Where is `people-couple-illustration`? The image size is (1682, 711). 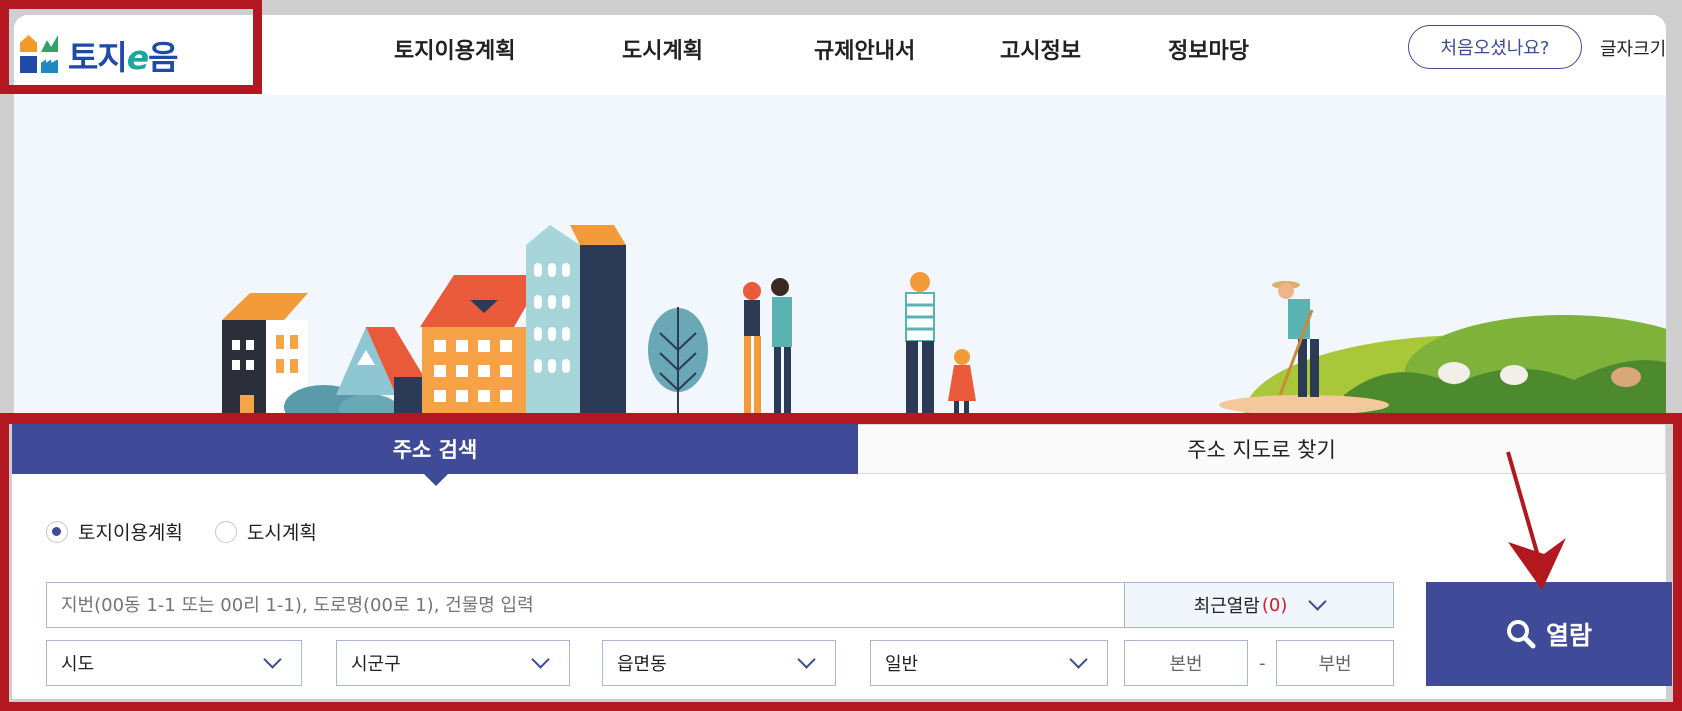 people-couple-illustration is located at coordinates (767, 346).